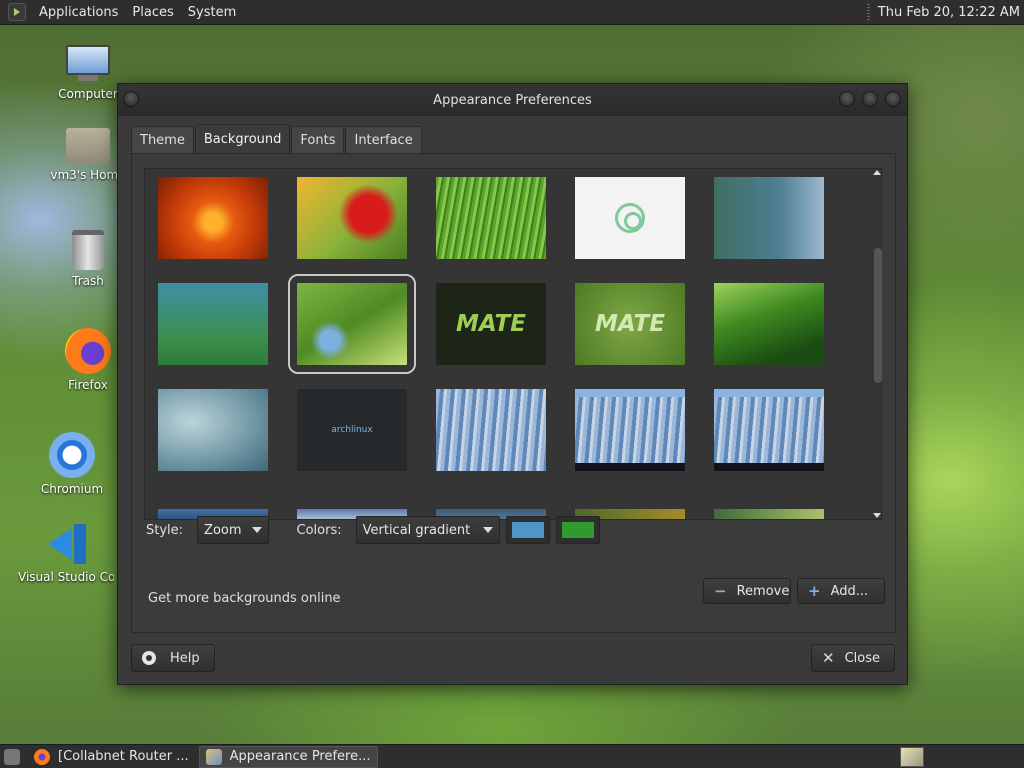 The image size is (1024, 768). Describe the element at coordinates (72, 455) in the screenshot. I see `chromium-icon` at that location.